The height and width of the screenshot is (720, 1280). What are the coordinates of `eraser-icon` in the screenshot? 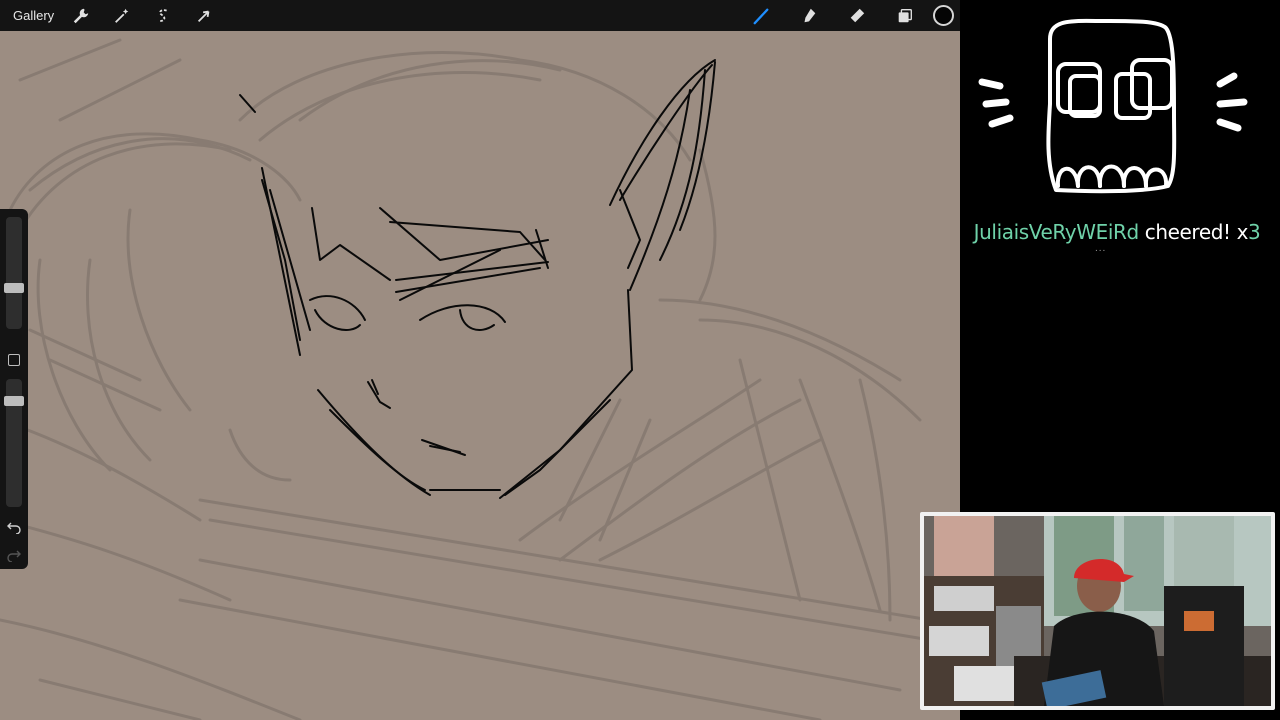 It's located at (857, 16).